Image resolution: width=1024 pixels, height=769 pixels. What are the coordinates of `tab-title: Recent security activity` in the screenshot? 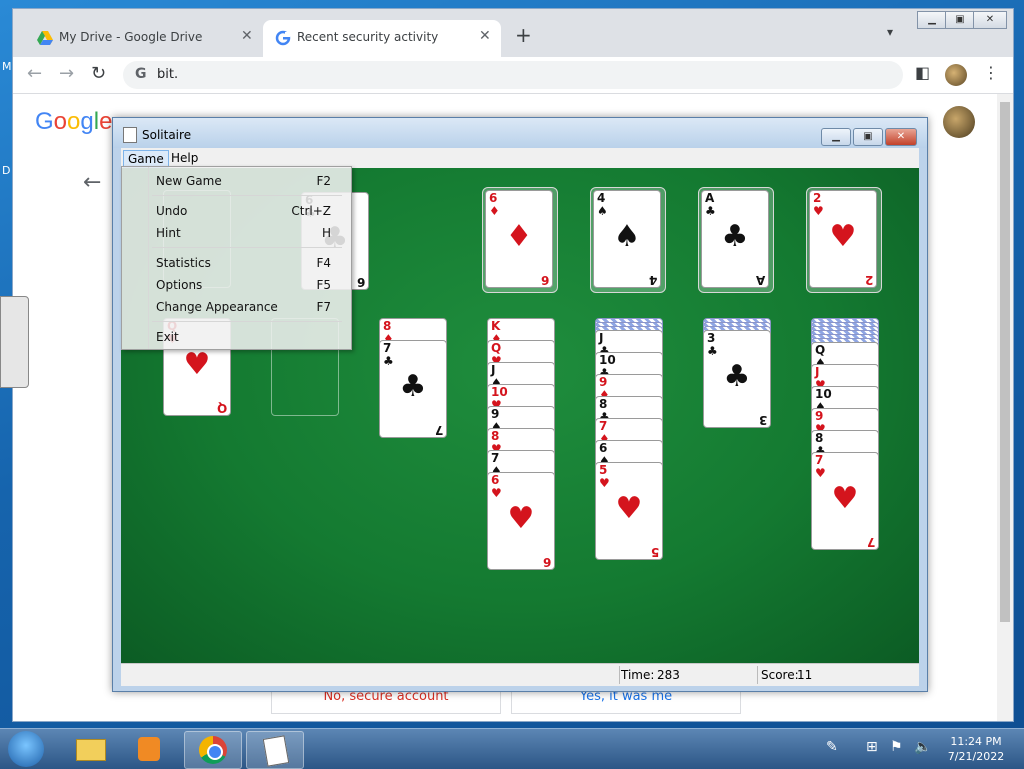 It's located at (368, 37).